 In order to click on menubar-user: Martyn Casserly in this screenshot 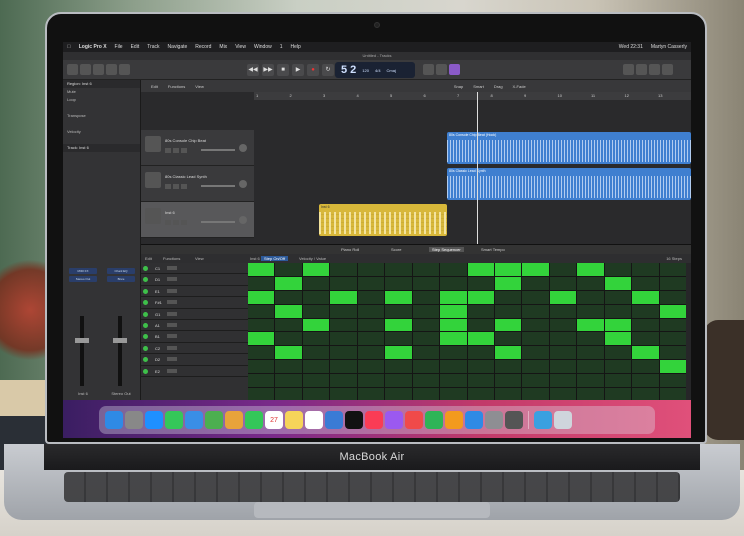, I will do `click(669, 47)`.